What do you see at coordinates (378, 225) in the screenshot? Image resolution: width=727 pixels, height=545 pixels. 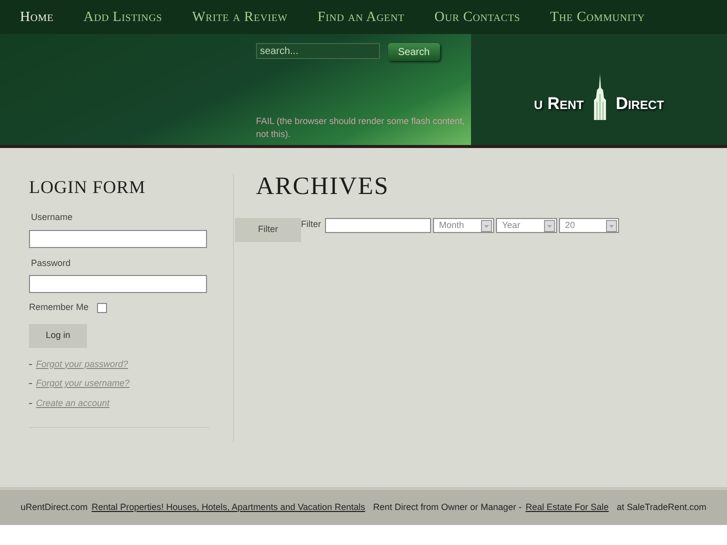 I see `filter-field` at bounding box center [378, 225].